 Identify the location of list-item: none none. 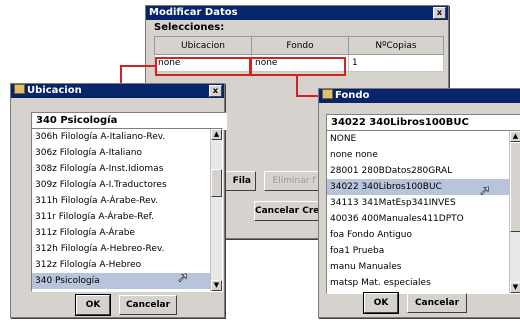
(423, 155).